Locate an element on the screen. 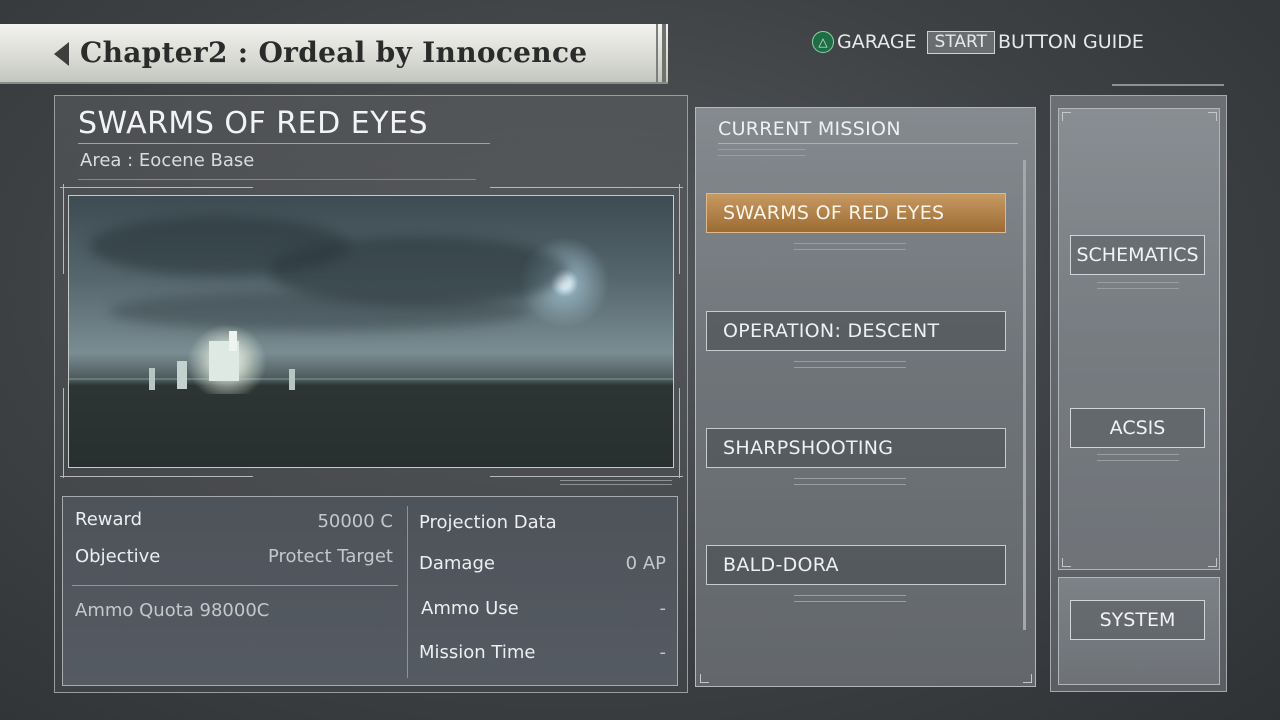  acsis-button: ACSIS is located at coordinates (1137, 428).